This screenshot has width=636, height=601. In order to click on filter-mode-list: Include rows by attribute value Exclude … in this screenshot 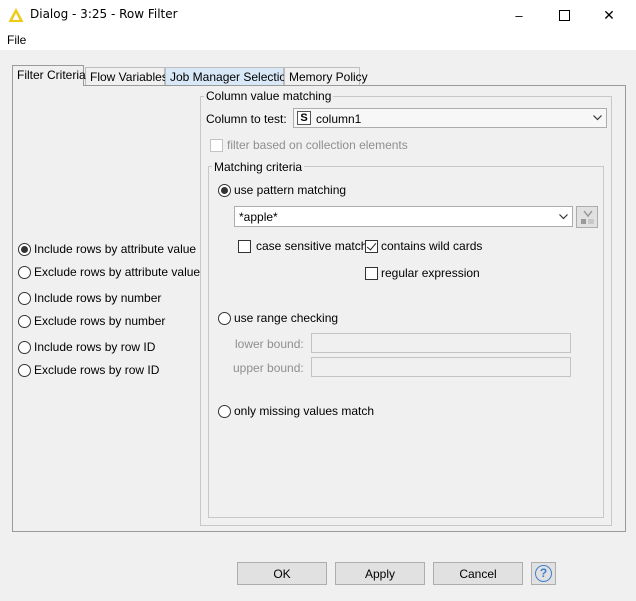, I will do `click(109, 309)`.